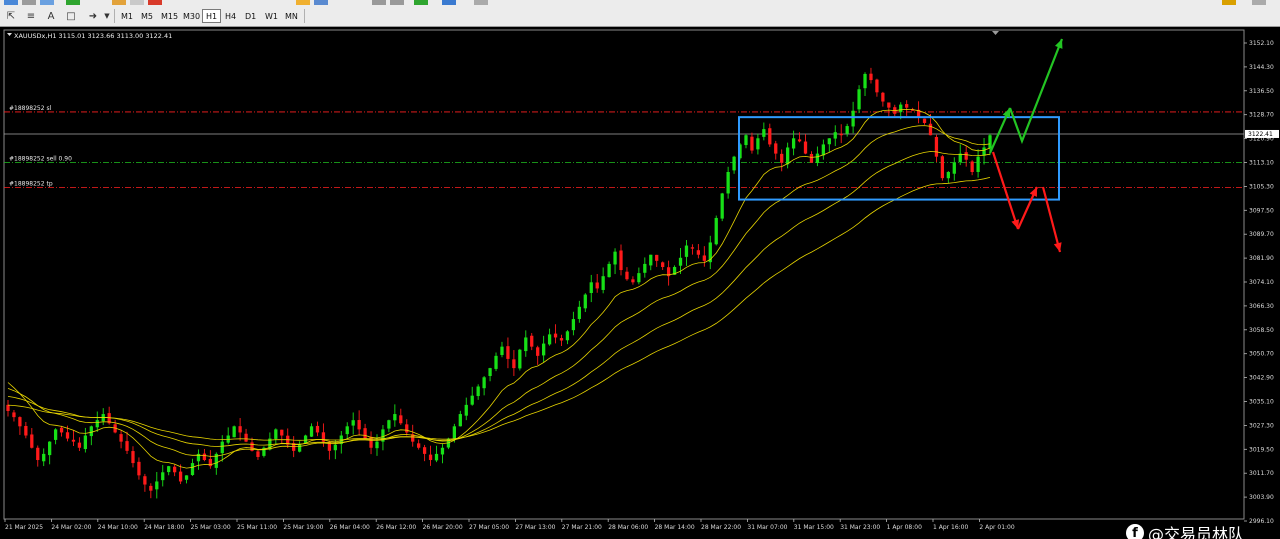 This screenshot has width=1280, height=539. What do you see at coordinates (767, 527) in the screenshot?
I see `time-tick-label: 31 Mar 07:00` at bounding box center [767, 527].